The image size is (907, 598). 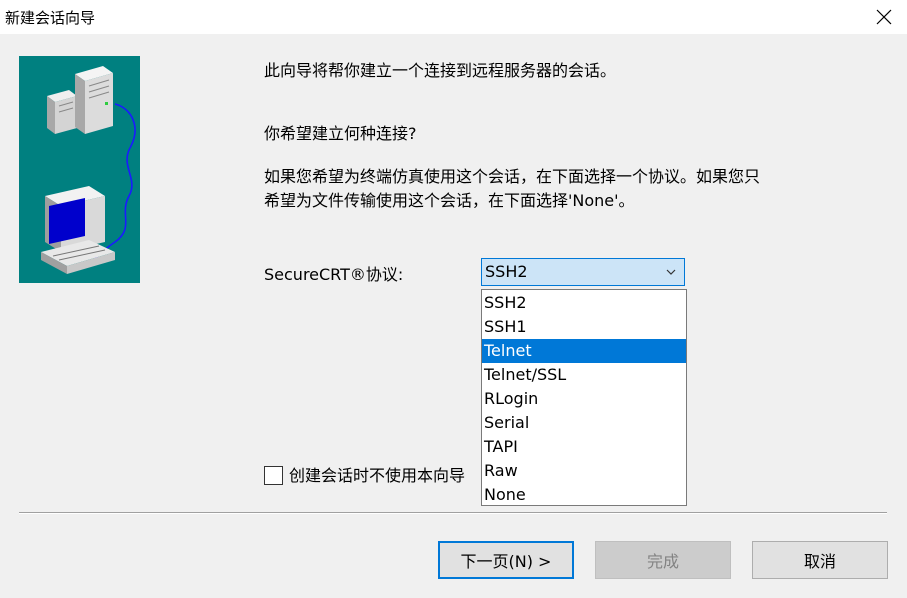 What do you see at coordinates (506, 271) in the screenshot?
I see `protocol-select-value: SSH2` at bounding box center [506, 271].